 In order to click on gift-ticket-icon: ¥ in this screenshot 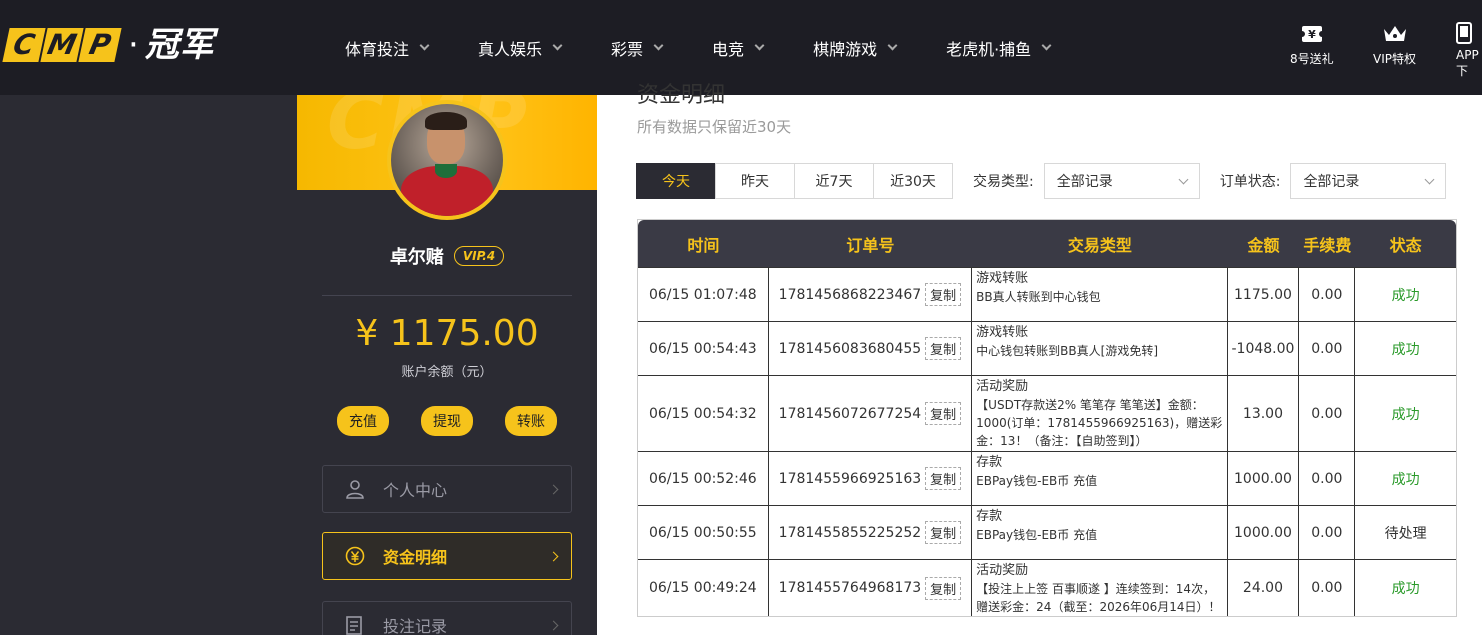, I will do `click(1311, 34)`.